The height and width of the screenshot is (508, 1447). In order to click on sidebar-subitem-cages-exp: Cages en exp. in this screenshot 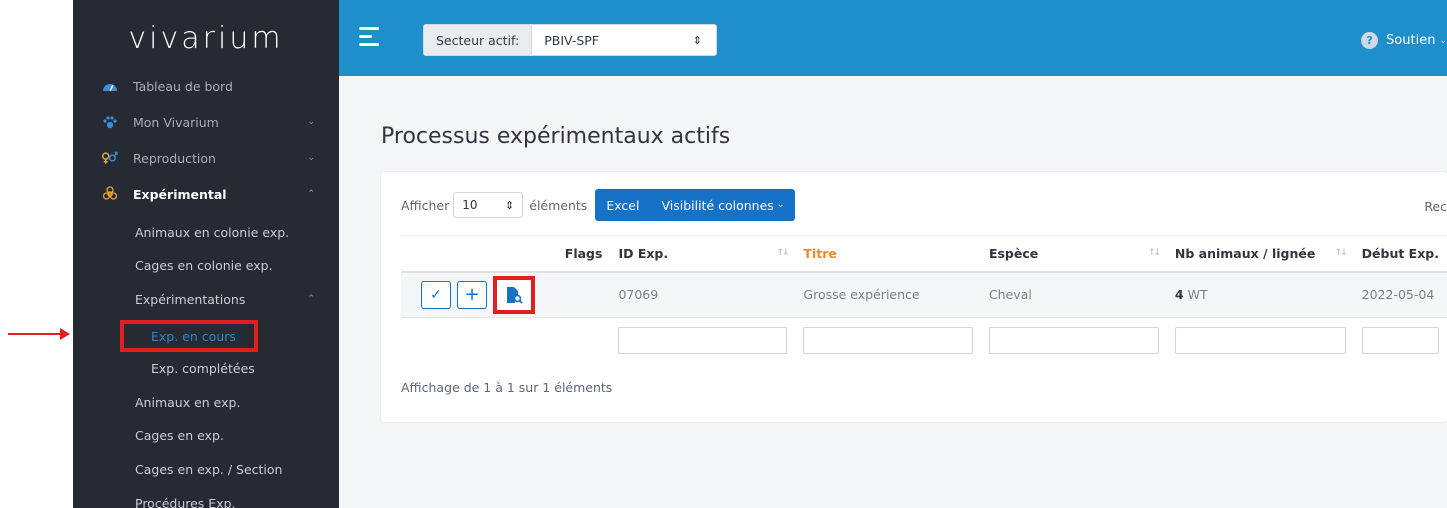, I will do `click(206, 435)`.